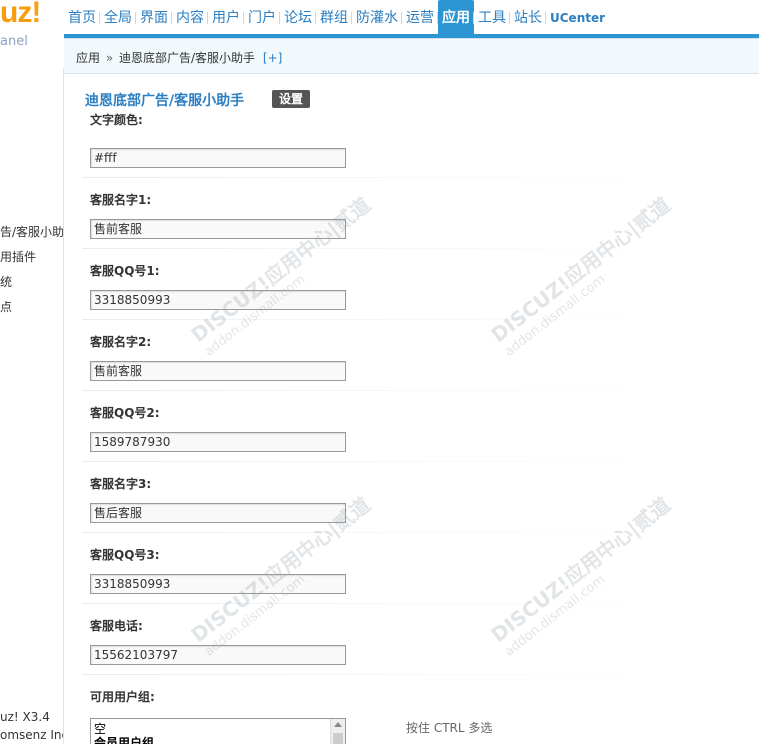  I want to click on breadcrumb-bar: 应用 » 迪恩底部广告/客服小助手 [+], so click(411, 56).